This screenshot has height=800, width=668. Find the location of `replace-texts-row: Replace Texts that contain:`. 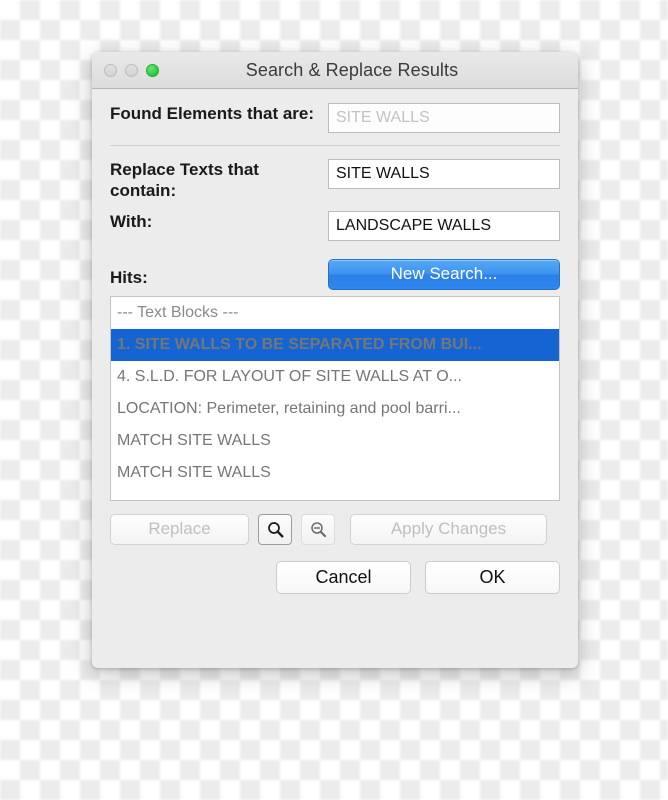

replace-texts-row: Replace Texts that contain: is located at coordinates (335, 180).